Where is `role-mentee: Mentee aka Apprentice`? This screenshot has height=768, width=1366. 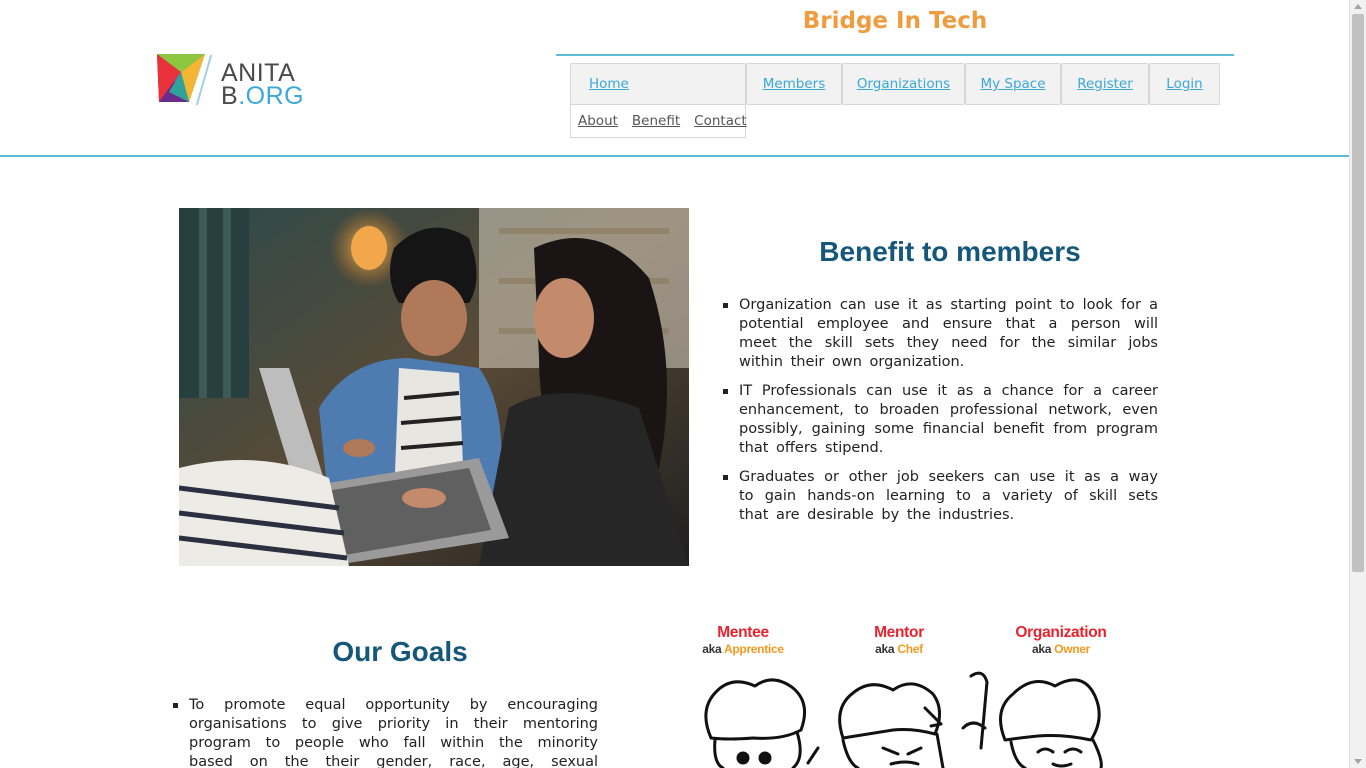 role-mentee: Mentee aka Apprentice is located at coordinates (743, 640).